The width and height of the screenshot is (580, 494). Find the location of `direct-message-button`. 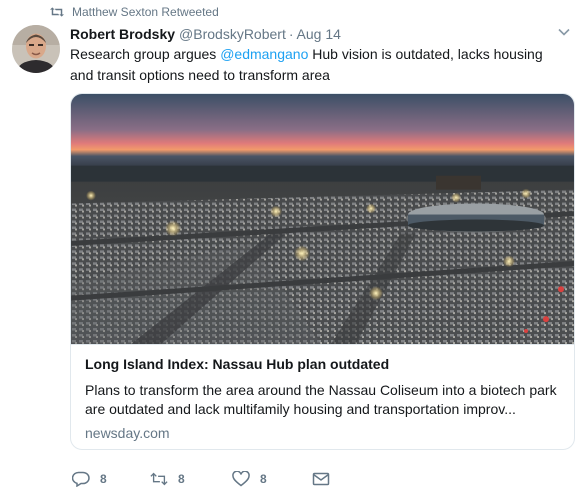

direct-message-button is located at coordinates (326, 479).